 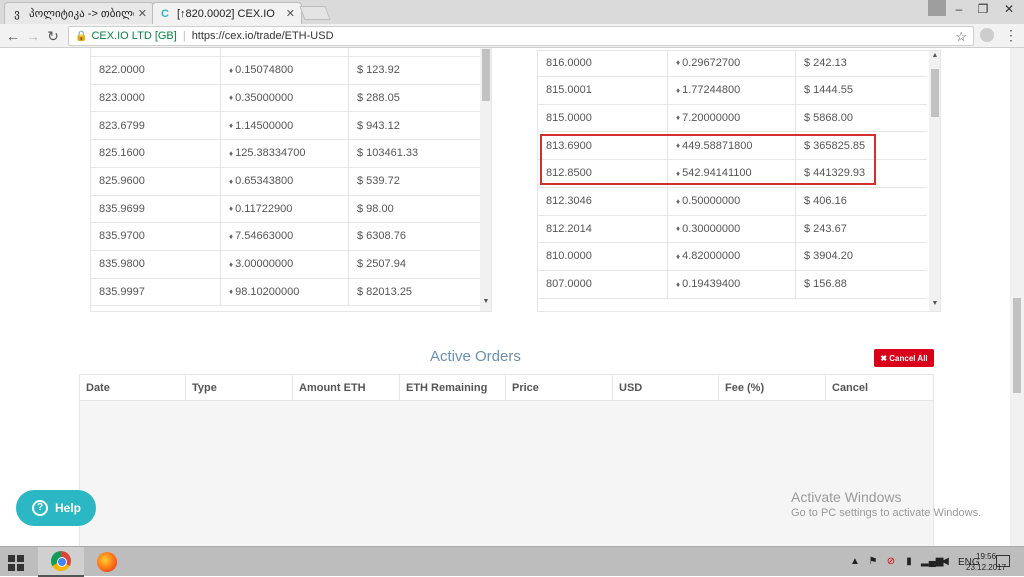 What do you see at coordinates (79, 13) in the screenshot?
I see `tab-politics: ვ პოლიტიკა -> თბილისი ✕` at bounding box center [79, 13].